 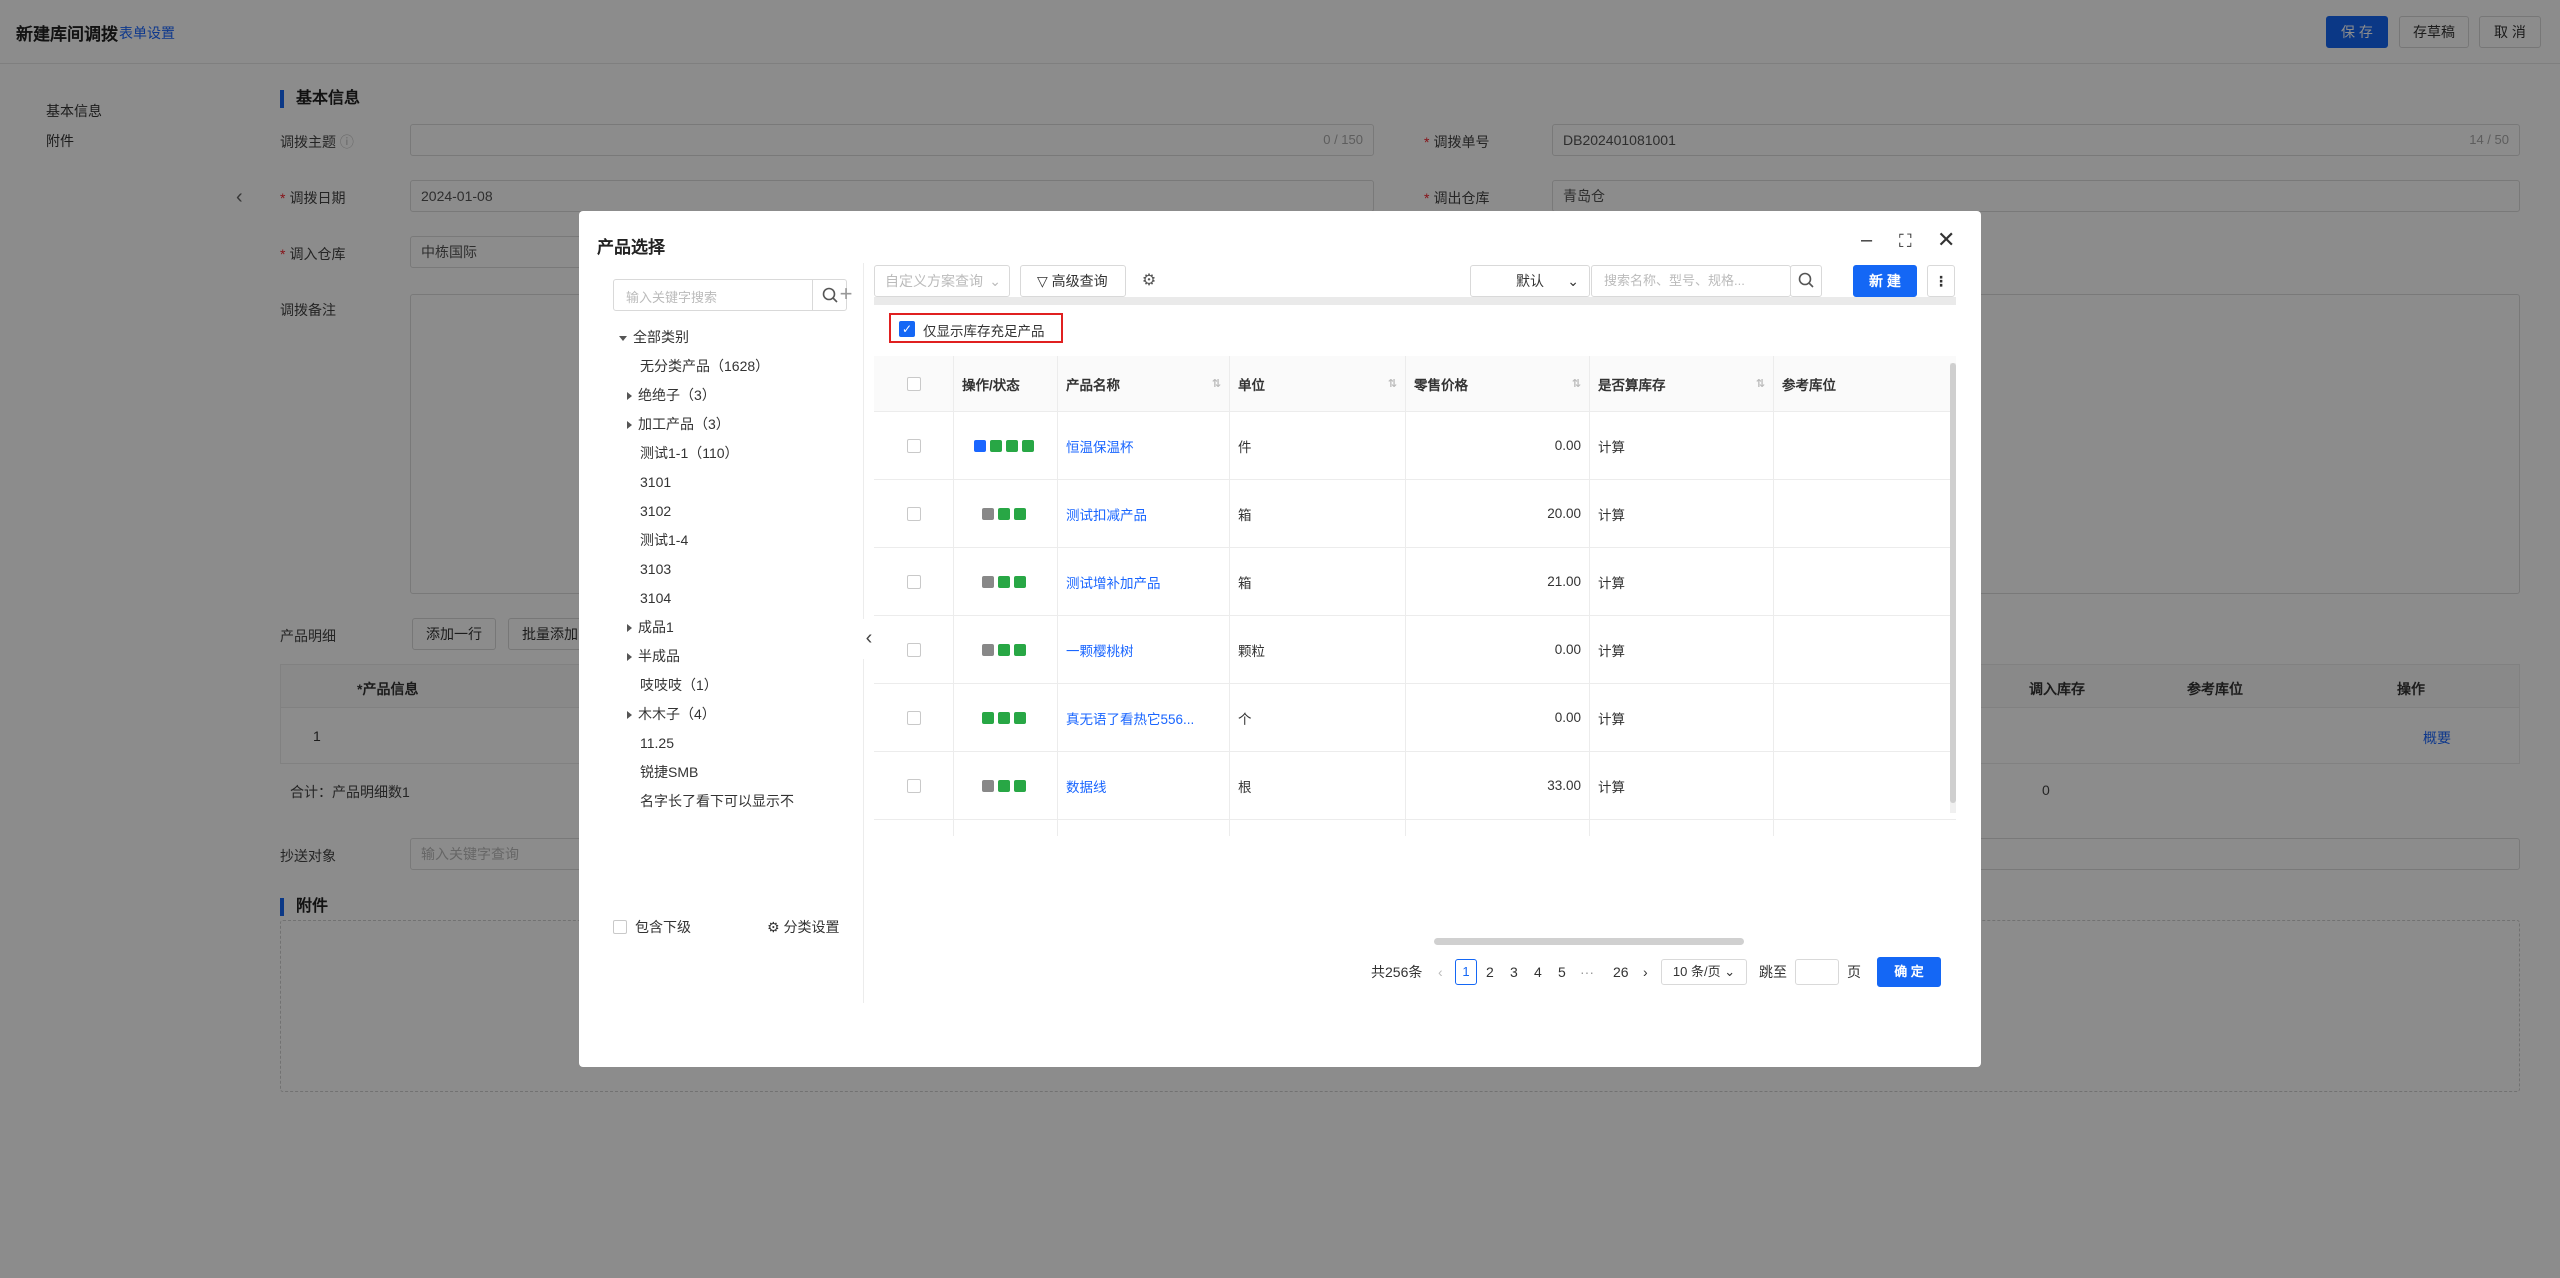 I want to click on tree-node: 3103, so click(x=738, y=569).